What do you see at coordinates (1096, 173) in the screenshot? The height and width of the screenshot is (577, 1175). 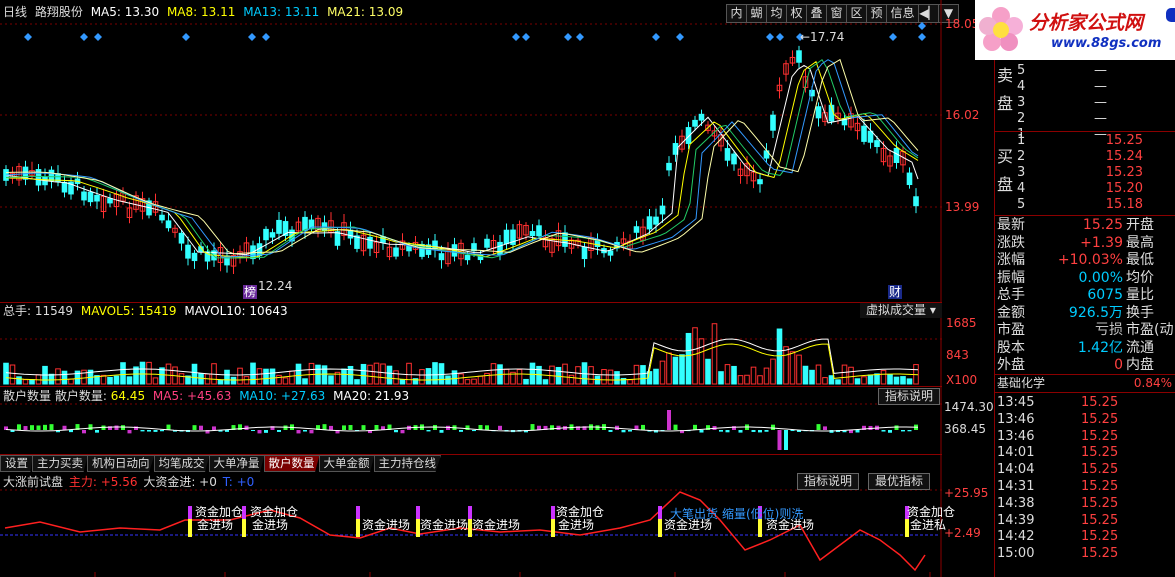 I see `list-item: 3 15.23` at bounding box center [1096, 173].